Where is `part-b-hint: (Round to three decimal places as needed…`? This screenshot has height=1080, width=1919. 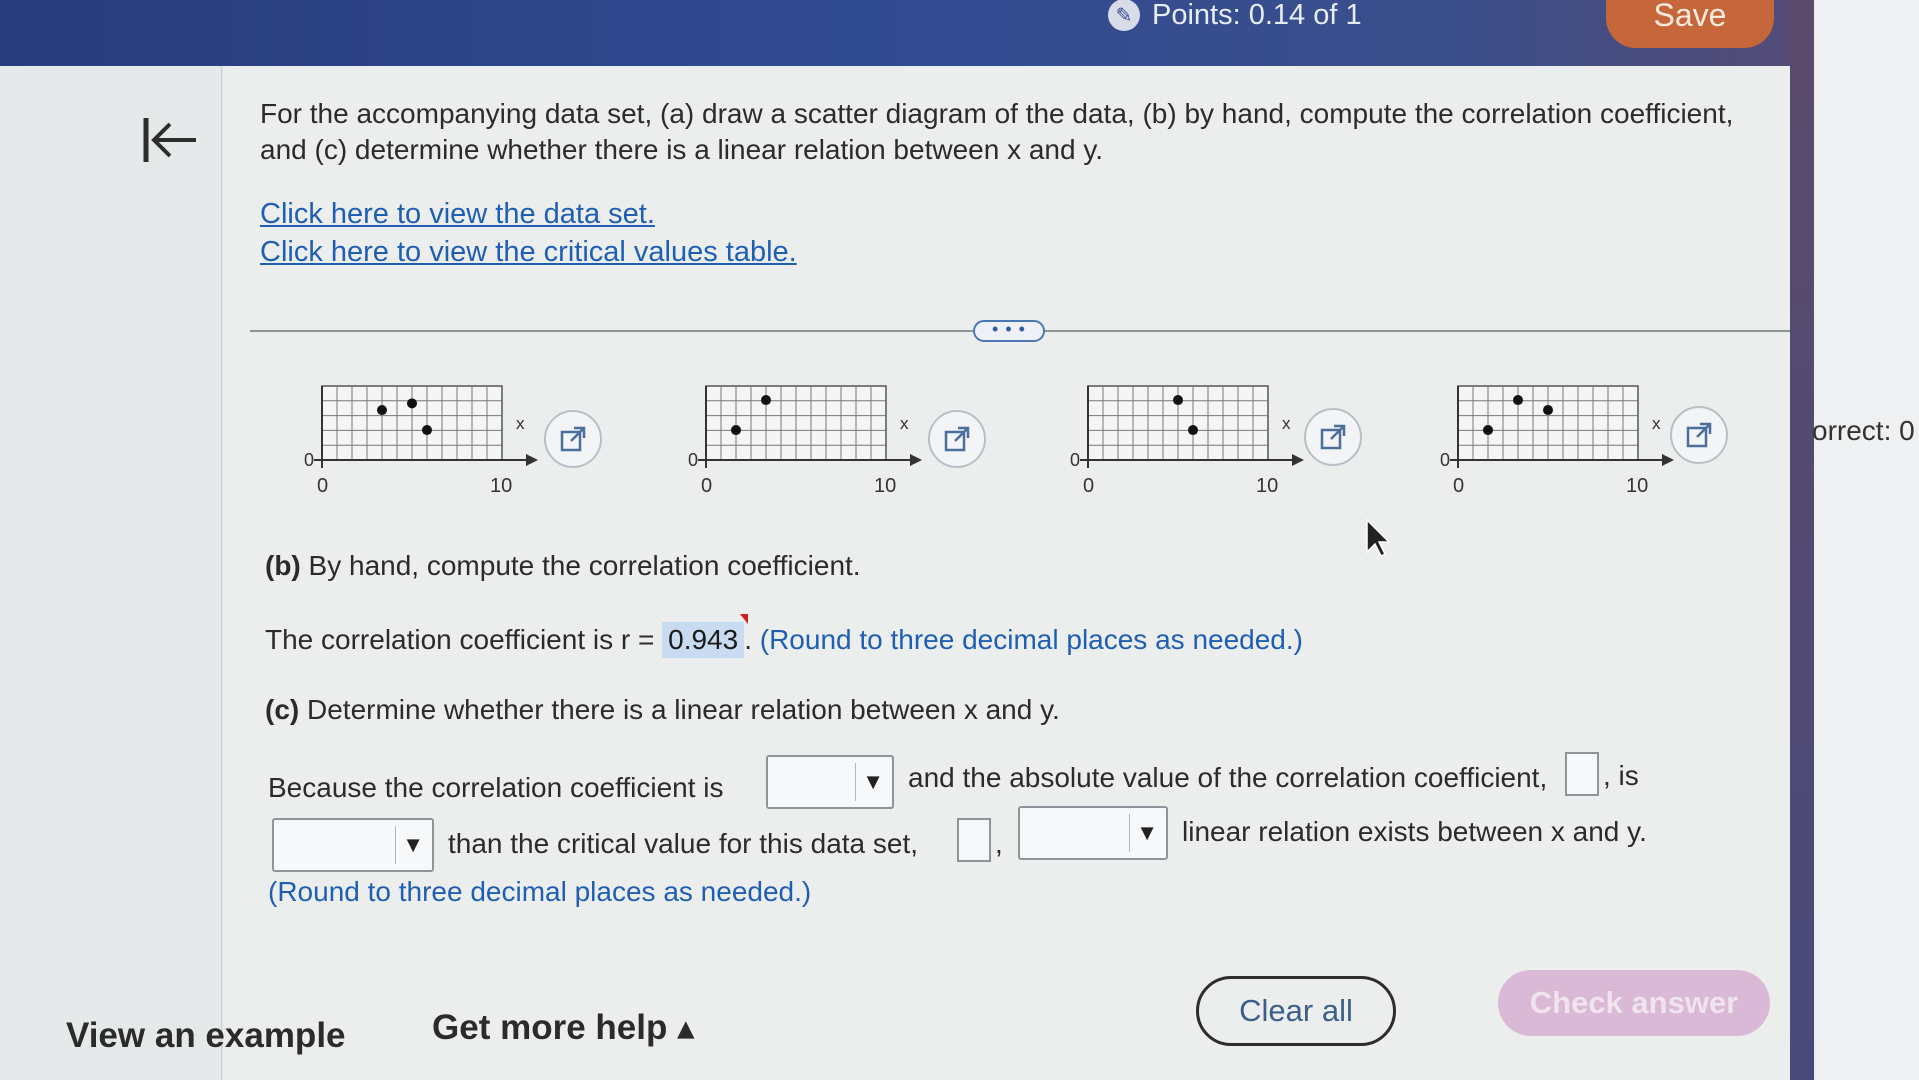
part-b-hint: (Round to three decimal places as needed… is located at coordinates (1031, 639).